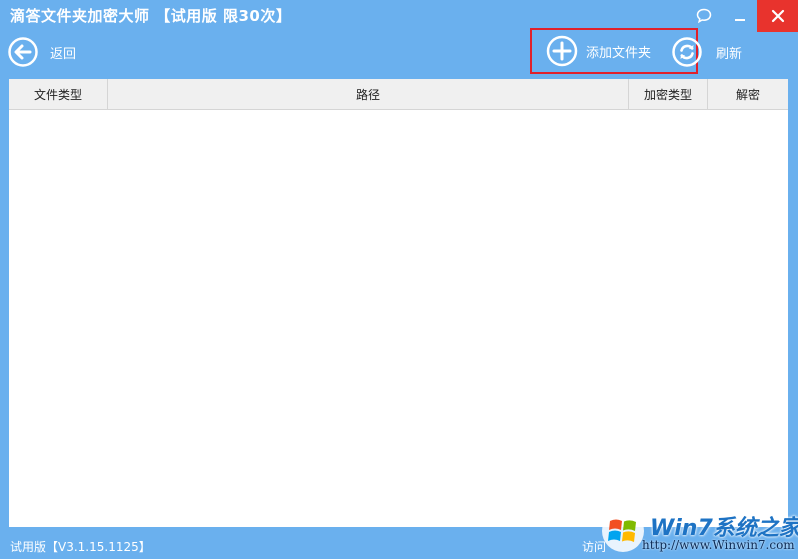  Describe the element at coordinates (707, 52) in the screenshot. I see `refresh-button: 刷新` at that location.